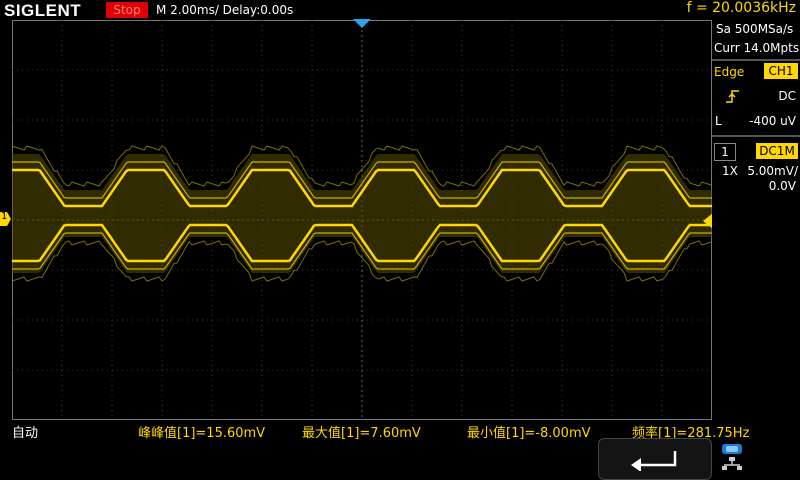 This screenshot has height=480, width=800. What do you see at coordinates (361, 433) in the screenshot?
I see `measure-max: 最大值[1]=7.60mV` at bounding box center [361, 433].